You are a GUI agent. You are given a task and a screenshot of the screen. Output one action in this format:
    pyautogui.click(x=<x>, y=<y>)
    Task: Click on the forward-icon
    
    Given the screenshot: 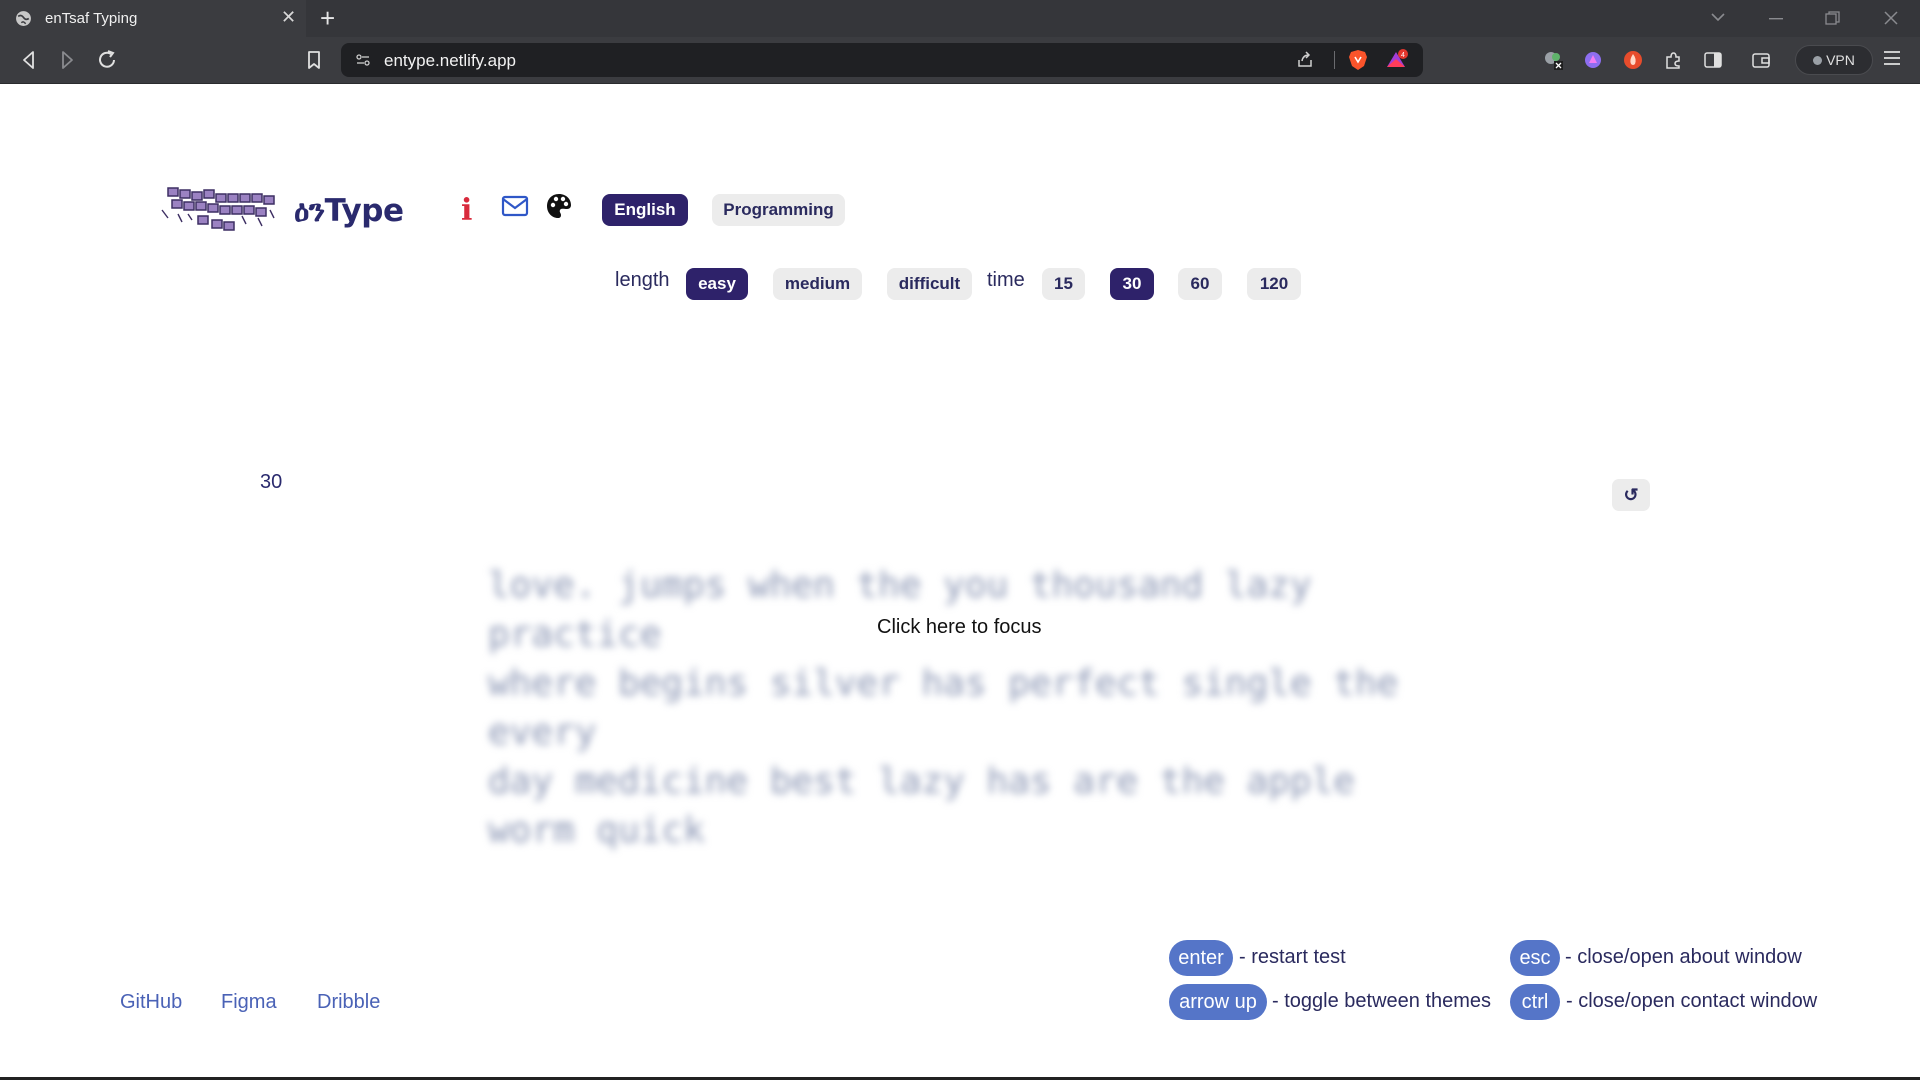 What is the action you would take?
    pyautogui.click(x=67, y=60)
    